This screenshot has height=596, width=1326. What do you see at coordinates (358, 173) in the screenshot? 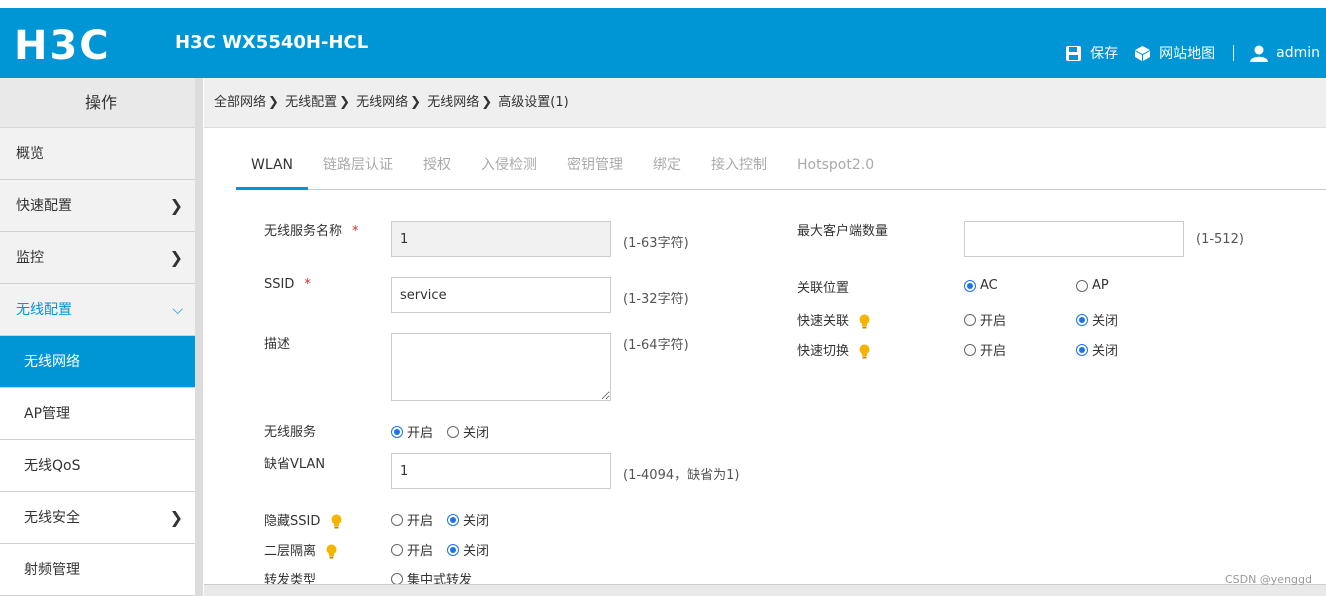
I see `tab-link-auth: 链路层认证` at bounding box center [358, 173].